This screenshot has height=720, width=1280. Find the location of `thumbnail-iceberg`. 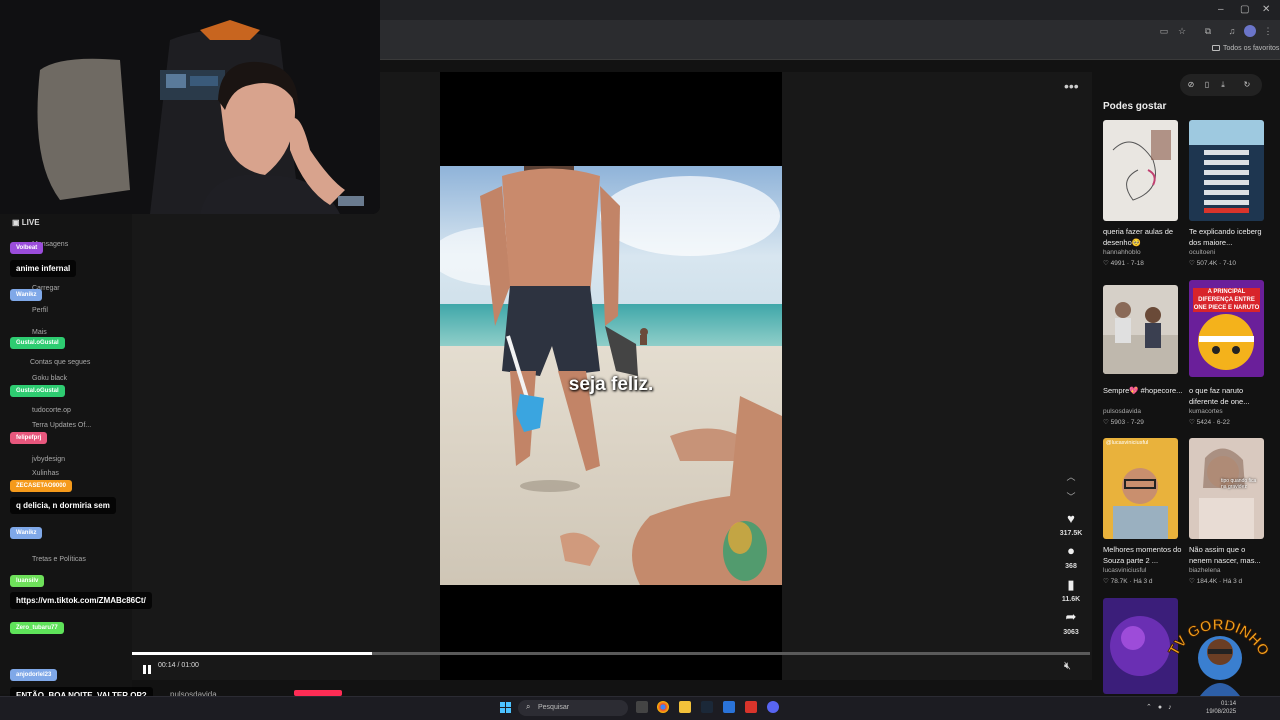

thumbnail-iceberg is located at coordinates (1226, 170).